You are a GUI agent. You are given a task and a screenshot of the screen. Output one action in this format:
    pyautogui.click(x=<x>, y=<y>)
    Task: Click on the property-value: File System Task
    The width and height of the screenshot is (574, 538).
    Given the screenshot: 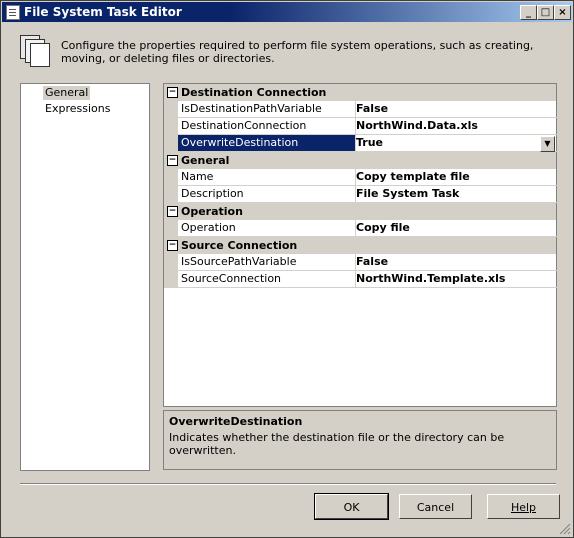 What is the action you would take?
    pyautogui.click(x=456, y=194)
    